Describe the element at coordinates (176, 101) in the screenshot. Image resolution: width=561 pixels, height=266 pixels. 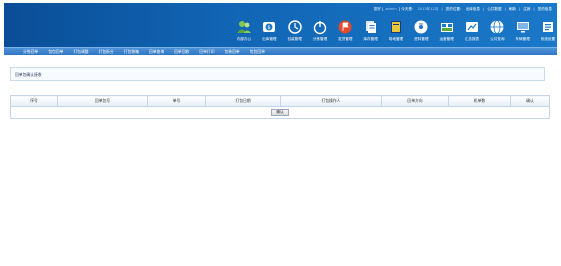
I see `column-header: 单号` at that location.